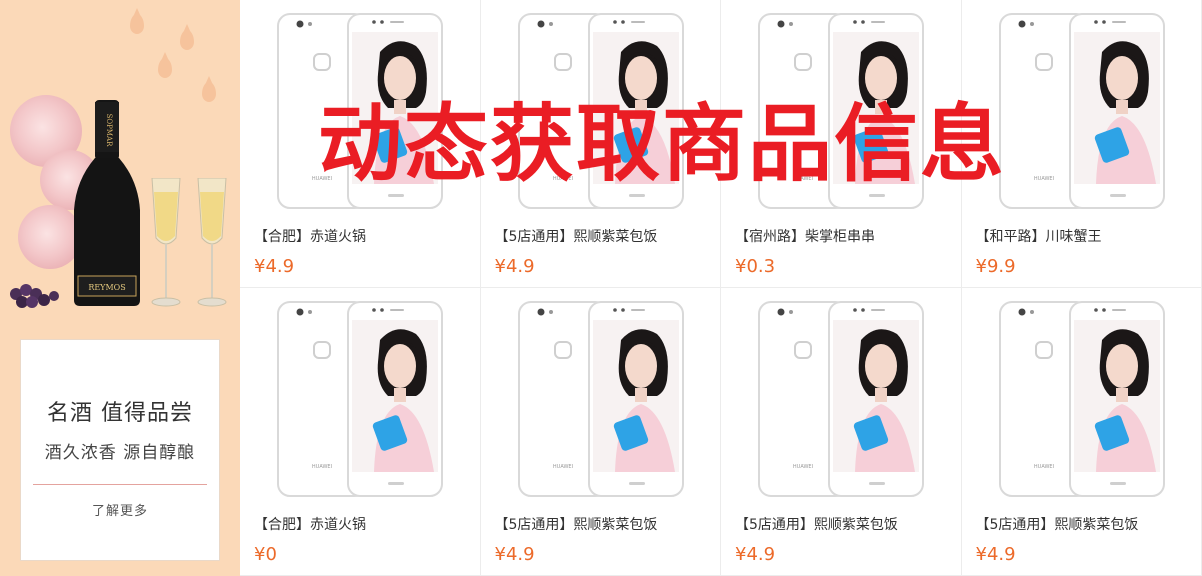 This screenshot has height=576, width=1202. I want to click on wine-bottle-image: REYMOS SOPMAR, so click(107, 203).